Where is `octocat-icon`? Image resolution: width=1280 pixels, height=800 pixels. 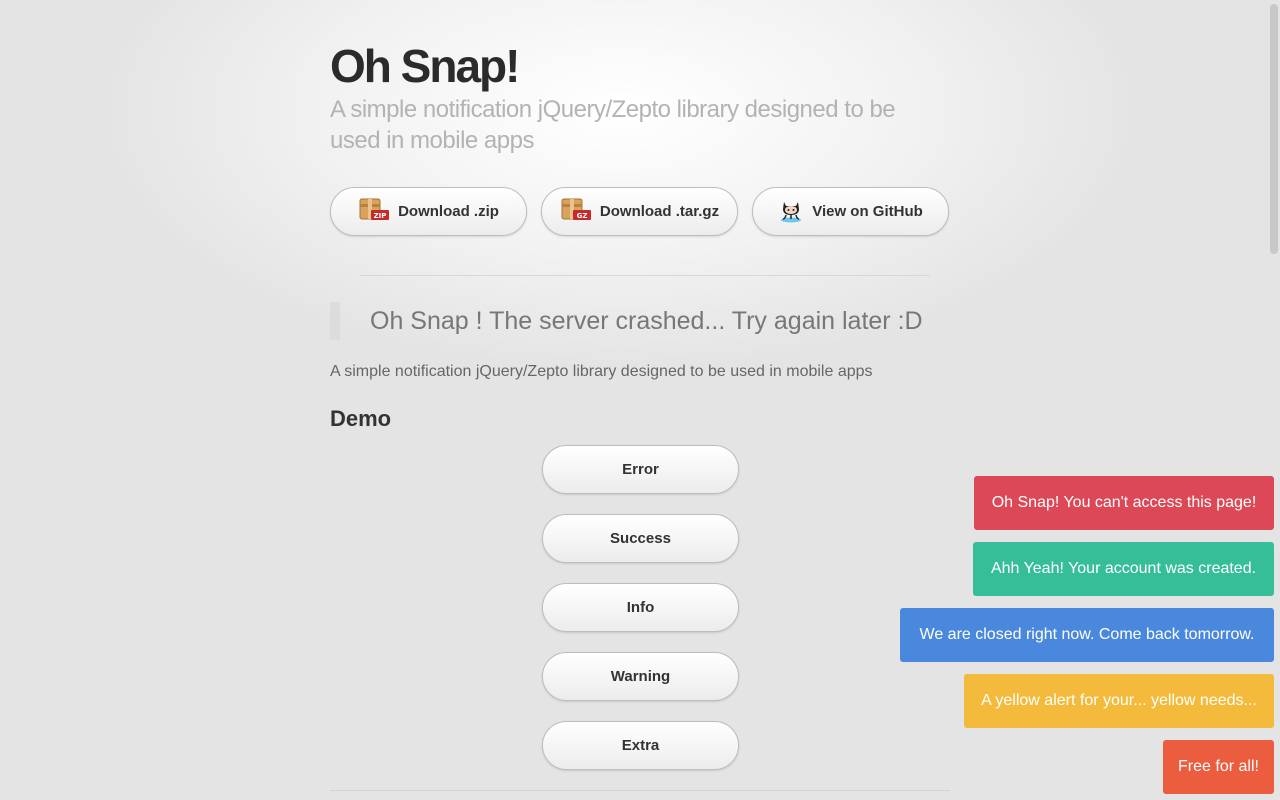 octocat-icon is located at coordinates (791, 212).